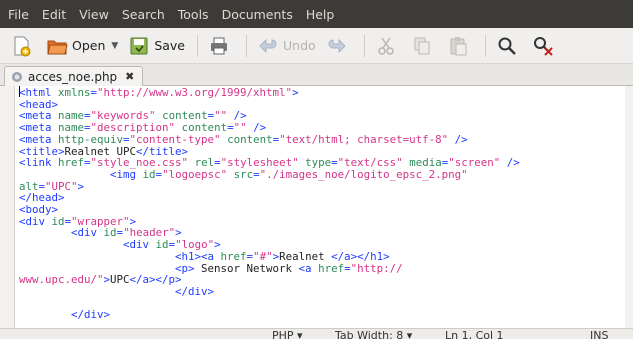  Describe the element at coordinates (246, 268) in the screenshot. I see `code-token: Sensor Network` at that location.